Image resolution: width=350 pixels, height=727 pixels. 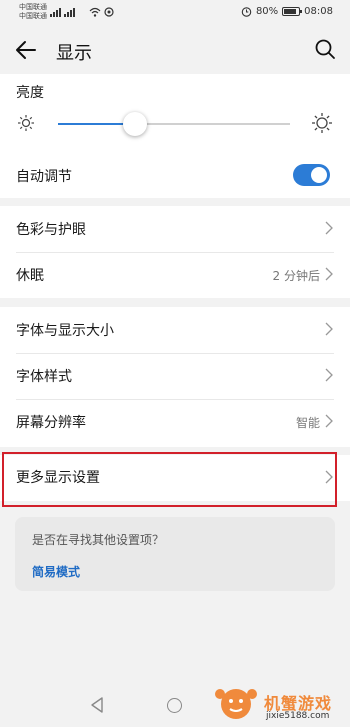 What do you see at coordinates (97, 705) in the screenshot?
I see `nav-back-icon` at bounding box center [97, 705].